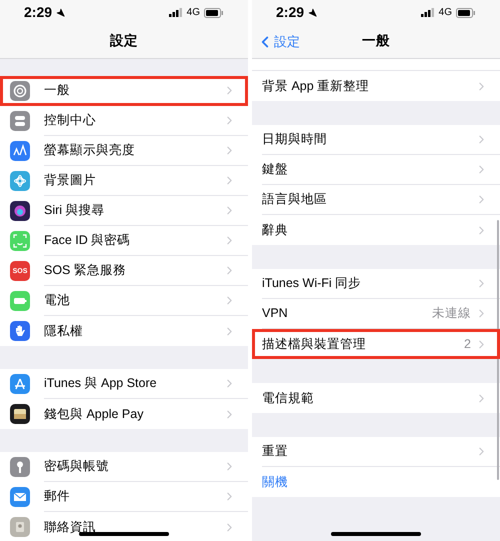  I want to click on settings-row: 重置, so click(376, 452).